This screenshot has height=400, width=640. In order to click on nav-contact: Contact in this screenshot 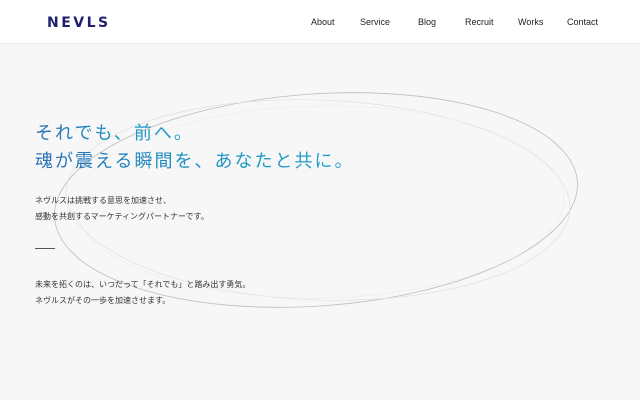, I will do `click(582, 22)`.